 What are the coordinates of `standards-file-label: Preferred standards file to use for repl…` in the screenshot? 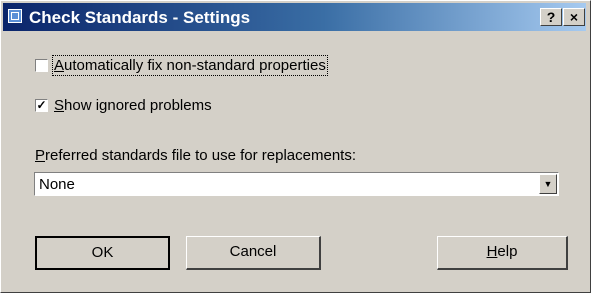 It's located at (196, 155).